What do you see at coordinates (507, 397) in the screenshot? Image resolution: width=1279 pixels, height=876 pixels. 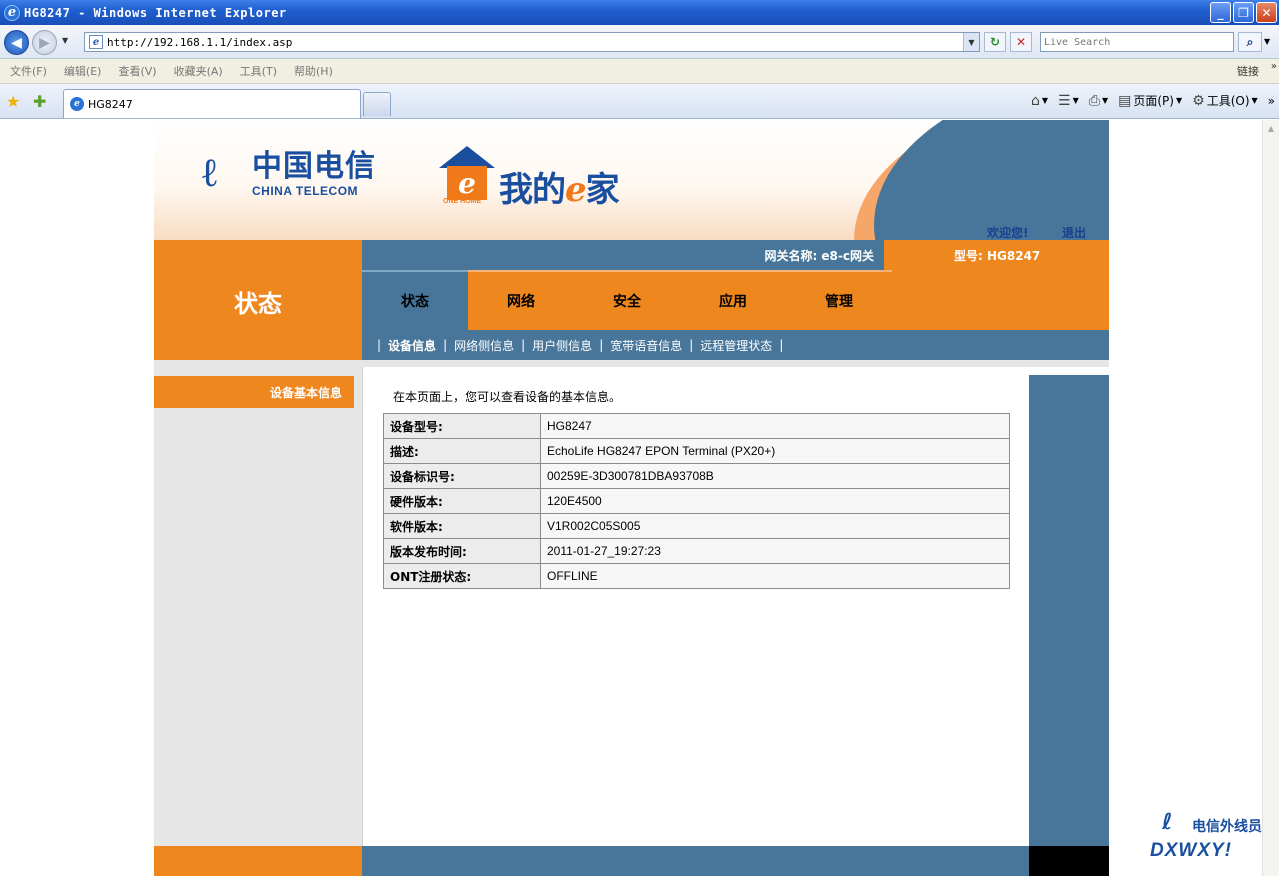 I see `intro-text: 在本页面上，您可以查看设备的基本信息。` at bounding box center [507, 397].